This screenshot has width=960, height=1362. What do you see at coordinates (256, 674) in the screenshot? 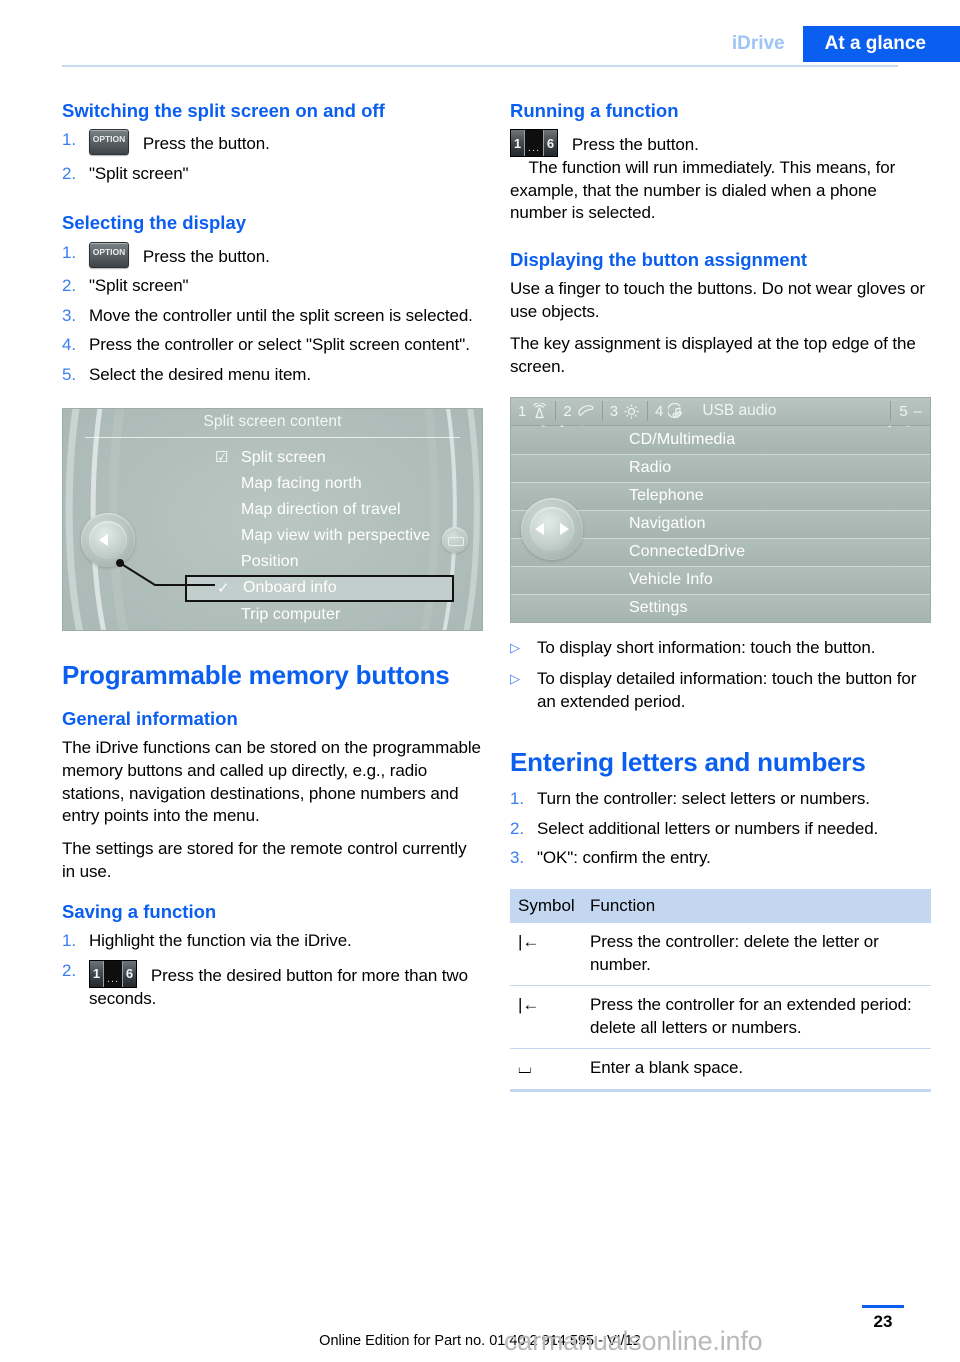
I see `chapter-heading-programmable-memory-buttons: Programmable memory buttons` at bounding box center [256, 674].